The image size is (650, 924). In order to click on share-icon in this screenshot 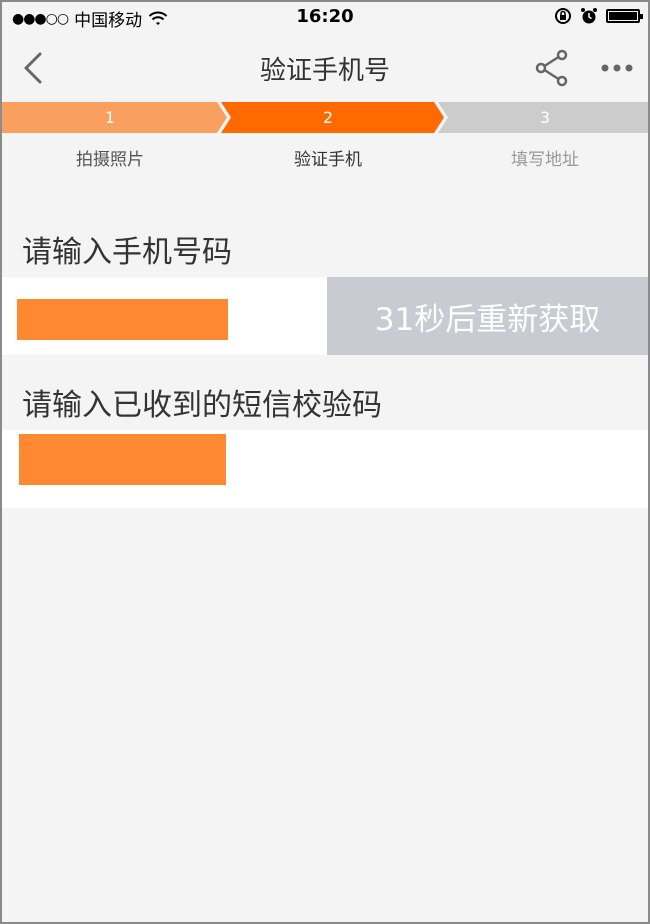, I will do `click(552, 68)`.